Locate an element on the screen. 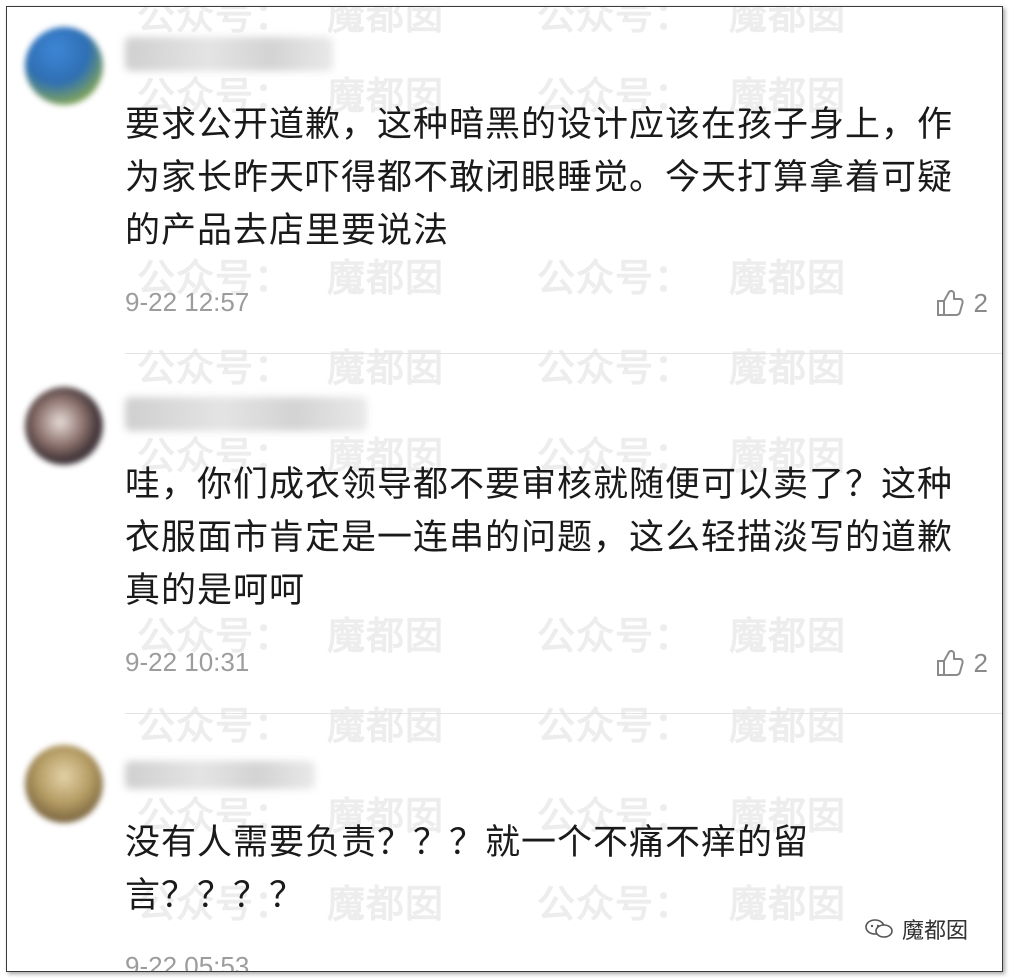 This screenshot has width=1009, height=978. wechat-bubble-icon is located at coordinates (879, 928).